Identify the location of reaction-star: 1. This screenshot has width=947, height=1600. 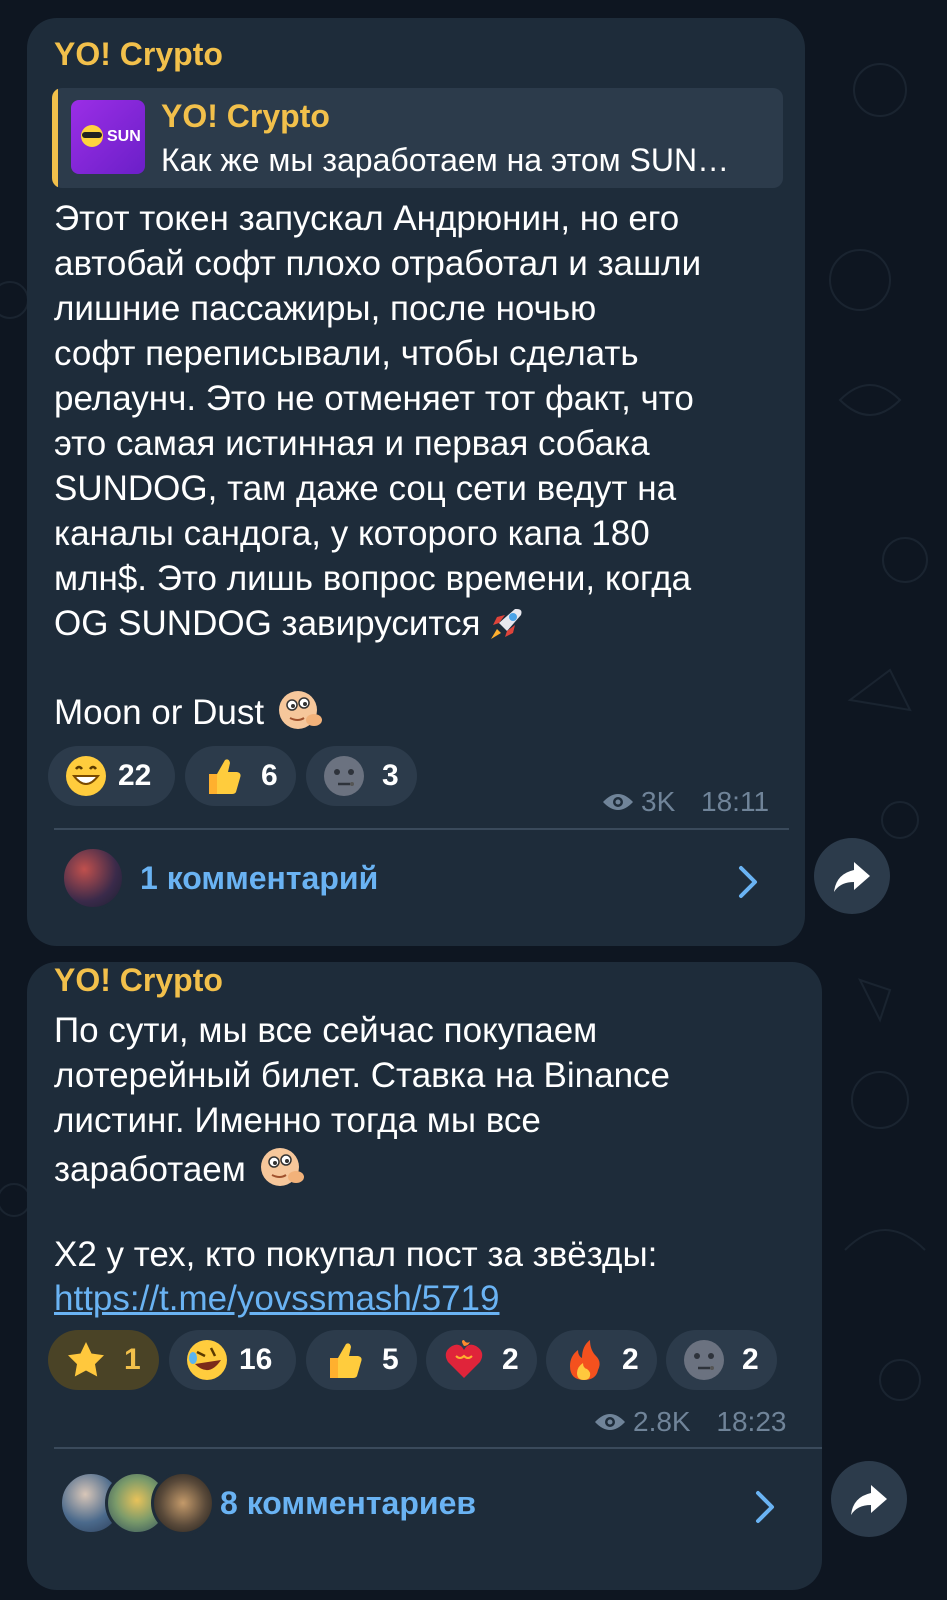
(103, 1360).